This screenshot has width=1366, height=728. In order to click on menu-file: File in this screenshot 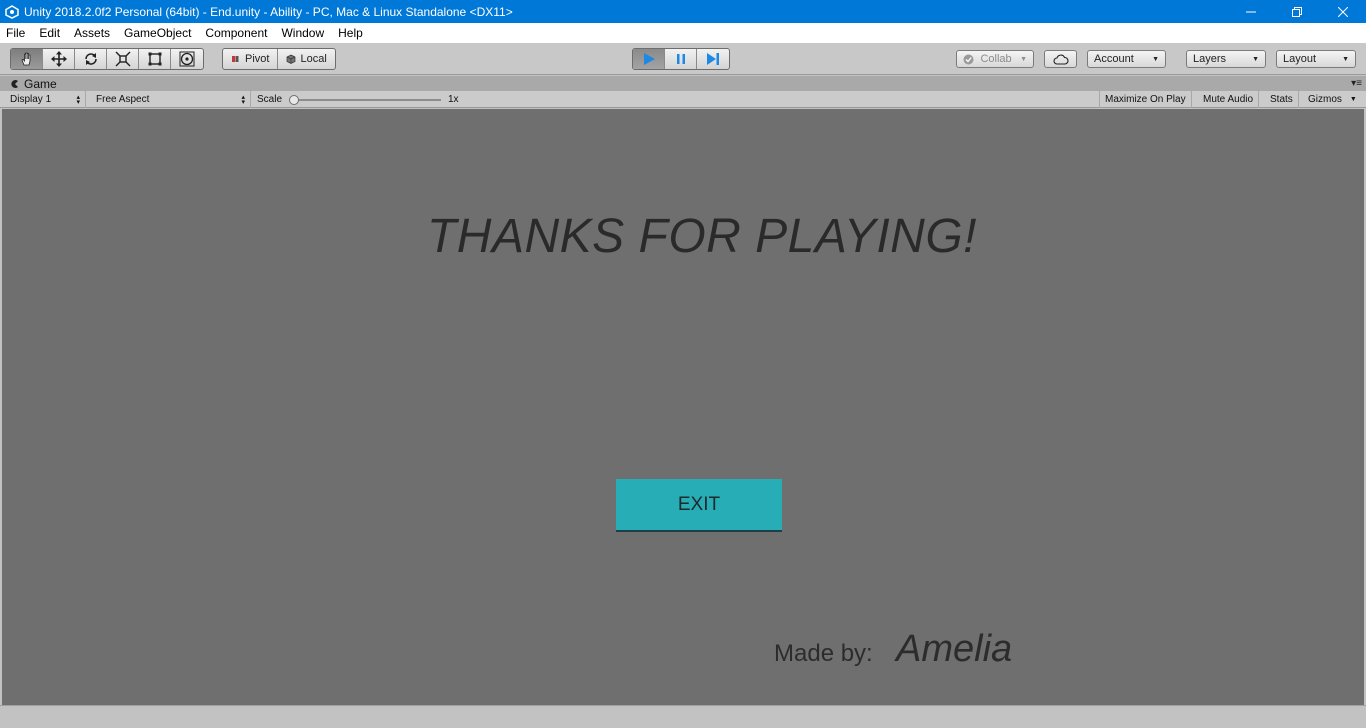, I will do `click(16, 33)`.